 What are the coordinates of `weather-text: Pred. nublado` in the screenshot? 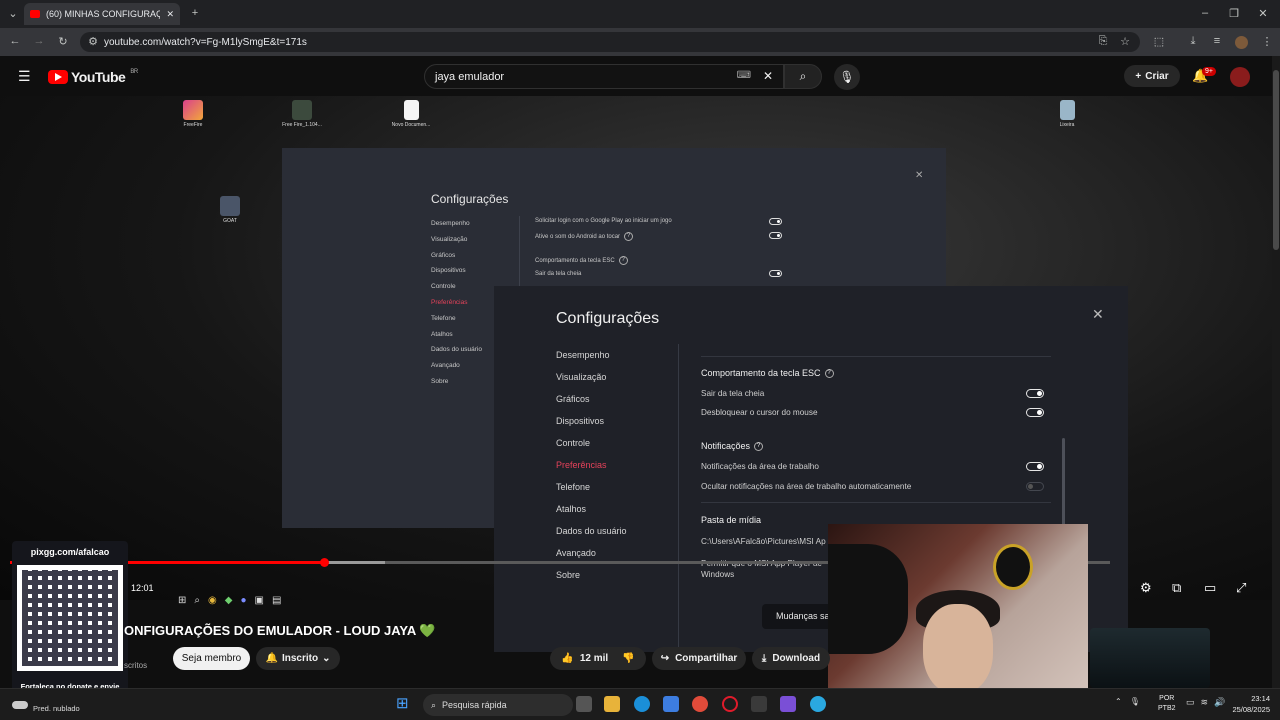 It's located at (56, 708).